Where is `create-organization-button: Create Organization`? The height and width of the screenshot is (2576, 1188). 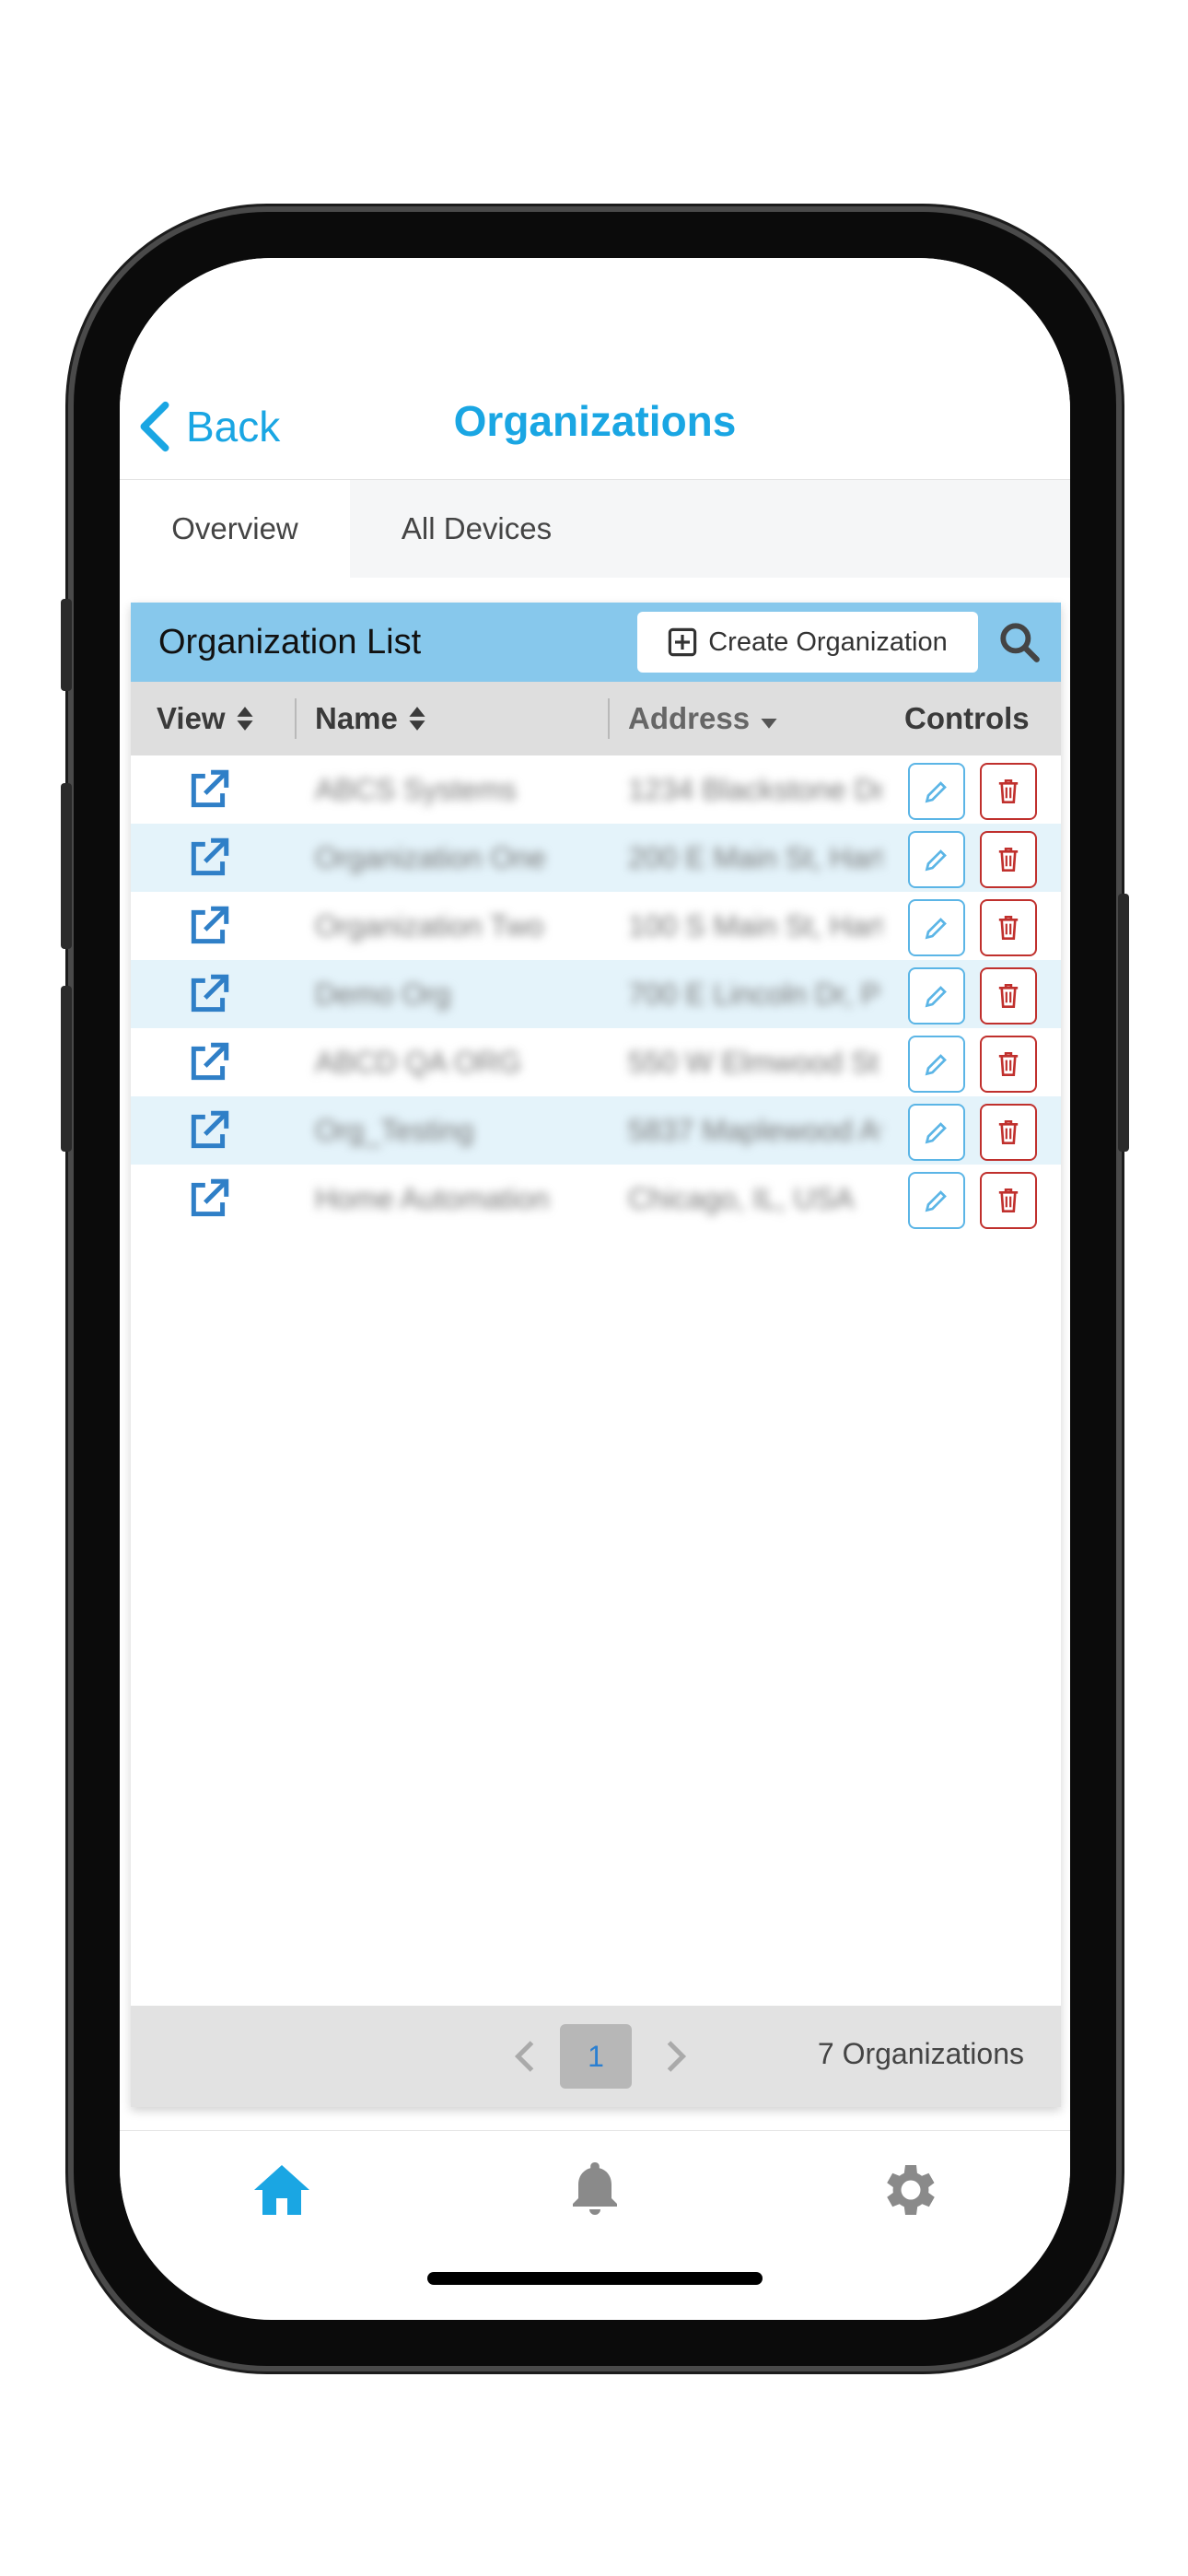
create-organization-button: Create Organization is located at coordinates (807, 642).